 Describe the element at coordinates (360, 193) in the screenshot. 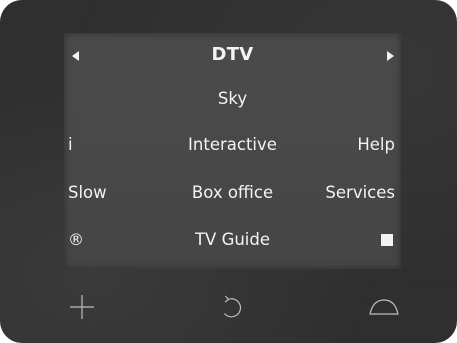

I see `services-button: Services` at that location.